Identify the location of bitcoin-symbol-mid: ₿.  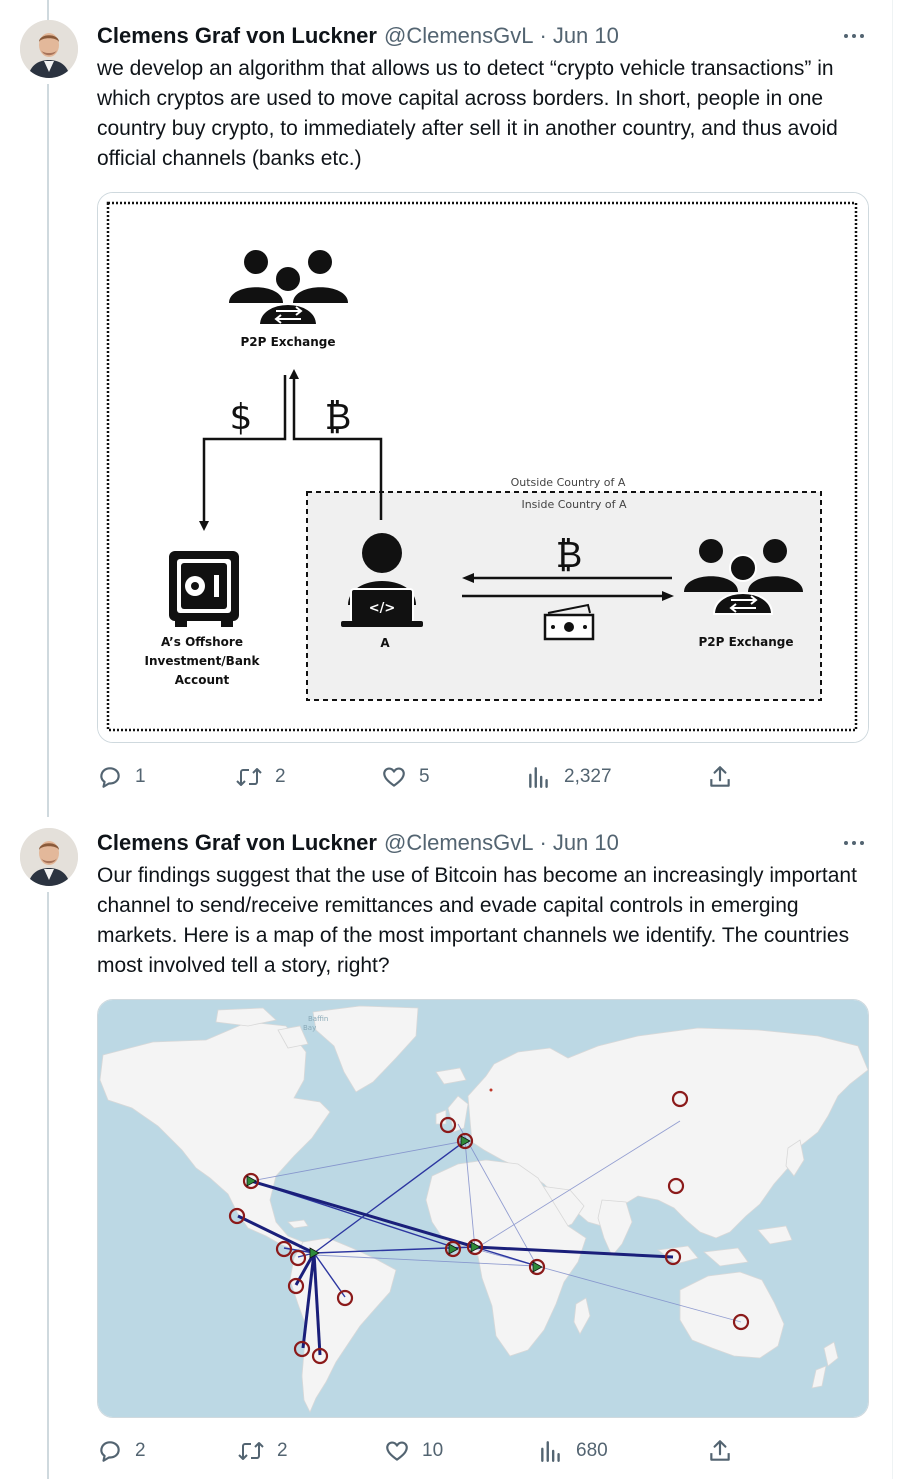
(569, 555).